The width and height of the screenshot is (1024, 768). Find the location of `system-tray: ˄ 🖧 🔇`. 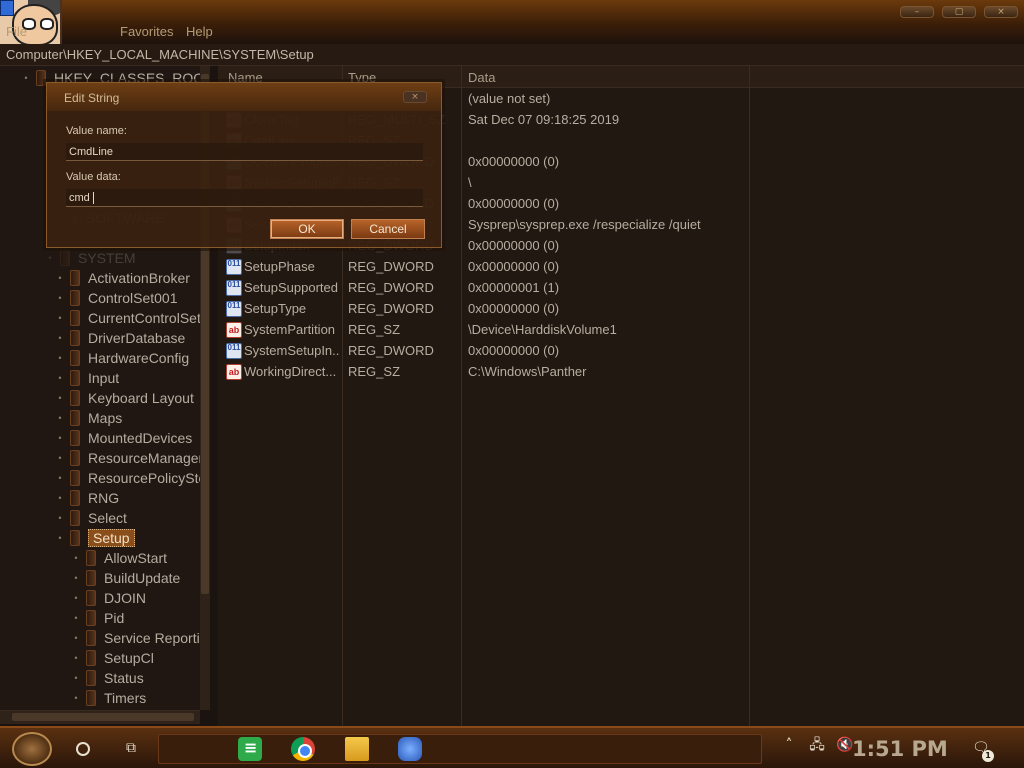

system-tray: ˄ 🖧 🔇 is located at coordinates (817, 745).